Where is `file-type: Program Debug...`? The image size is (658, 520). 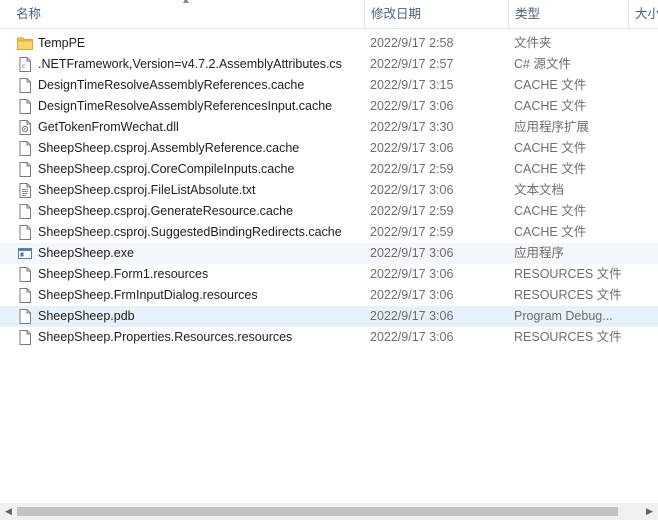 file-type: Program Debug... is located at coordinates (563, 316).